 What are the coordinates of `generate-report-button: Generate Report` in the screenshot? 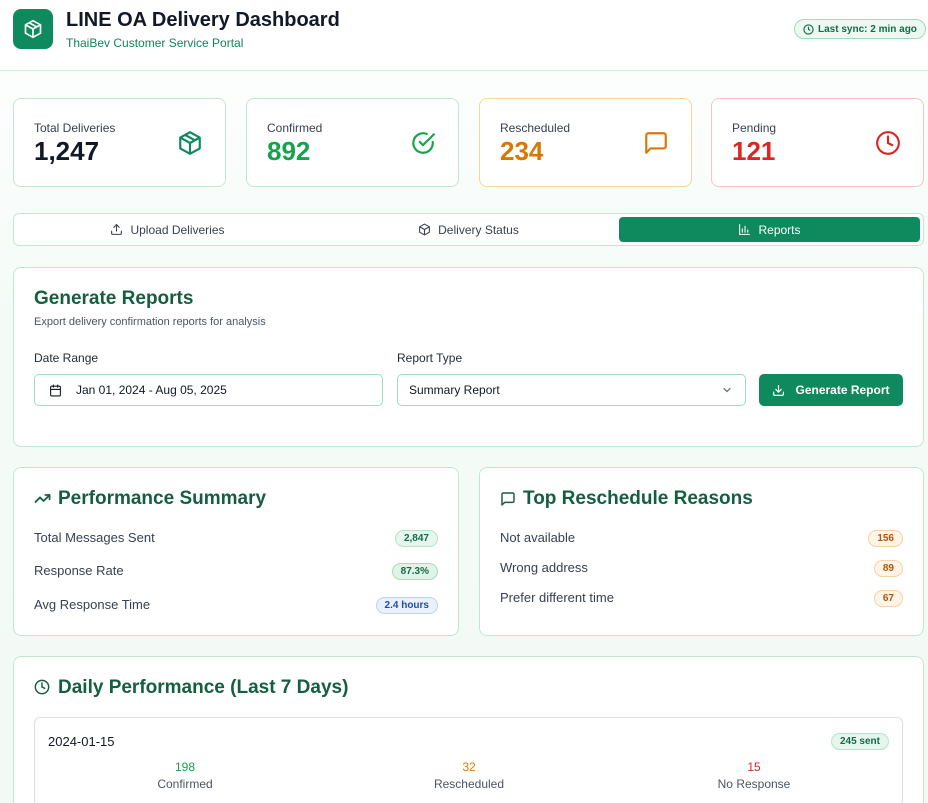 It's located at (831, 390).